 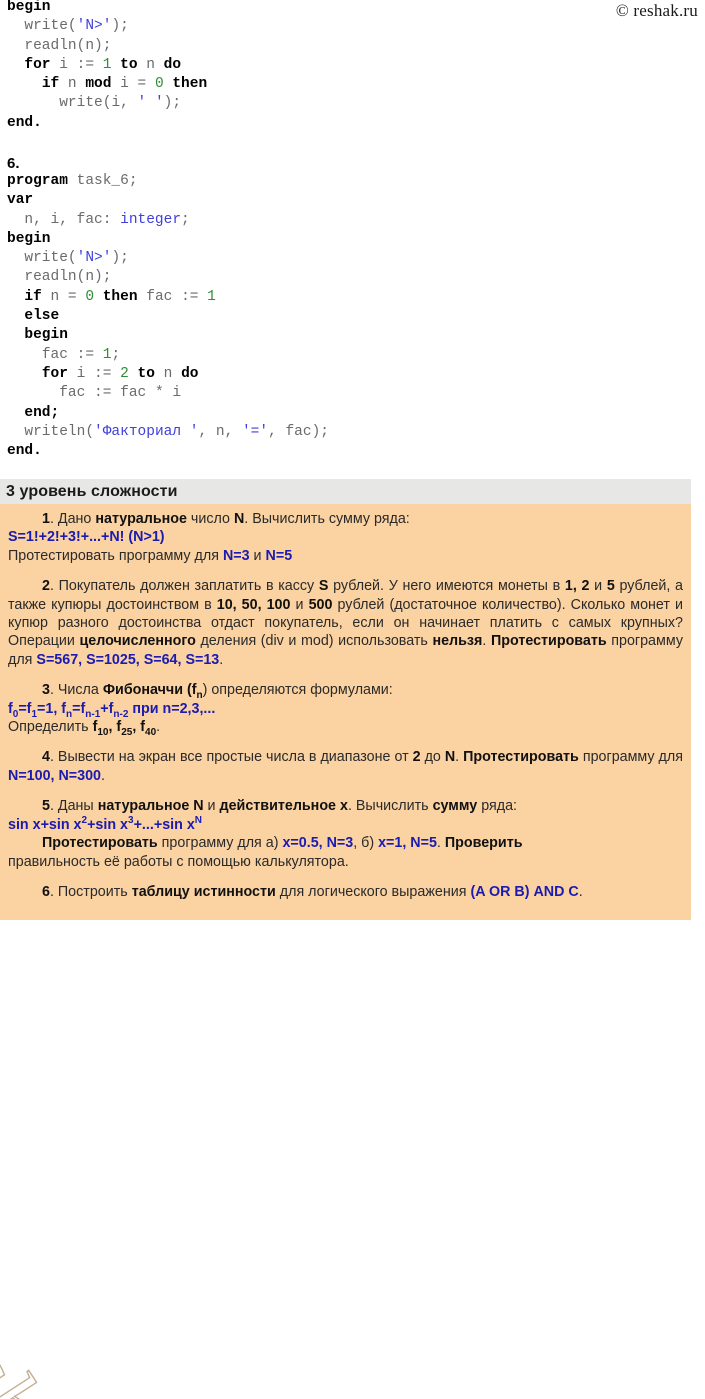 I want to click on task-6-text-a: . Построить, so click(x=90, y=891).